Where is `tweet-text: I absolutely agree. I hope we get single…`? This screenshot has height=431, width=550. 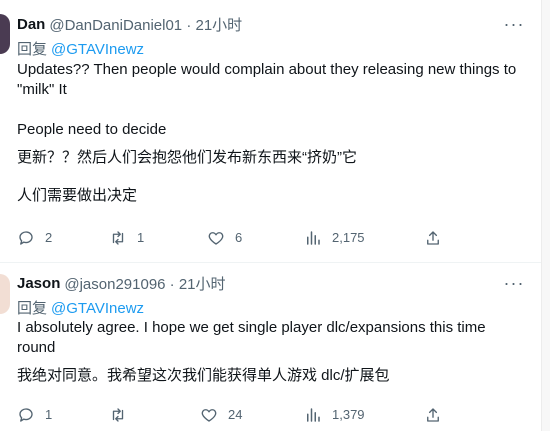 tweet-text: I absolutely agree. I hope we get single… is located at coordinates (269, 352).